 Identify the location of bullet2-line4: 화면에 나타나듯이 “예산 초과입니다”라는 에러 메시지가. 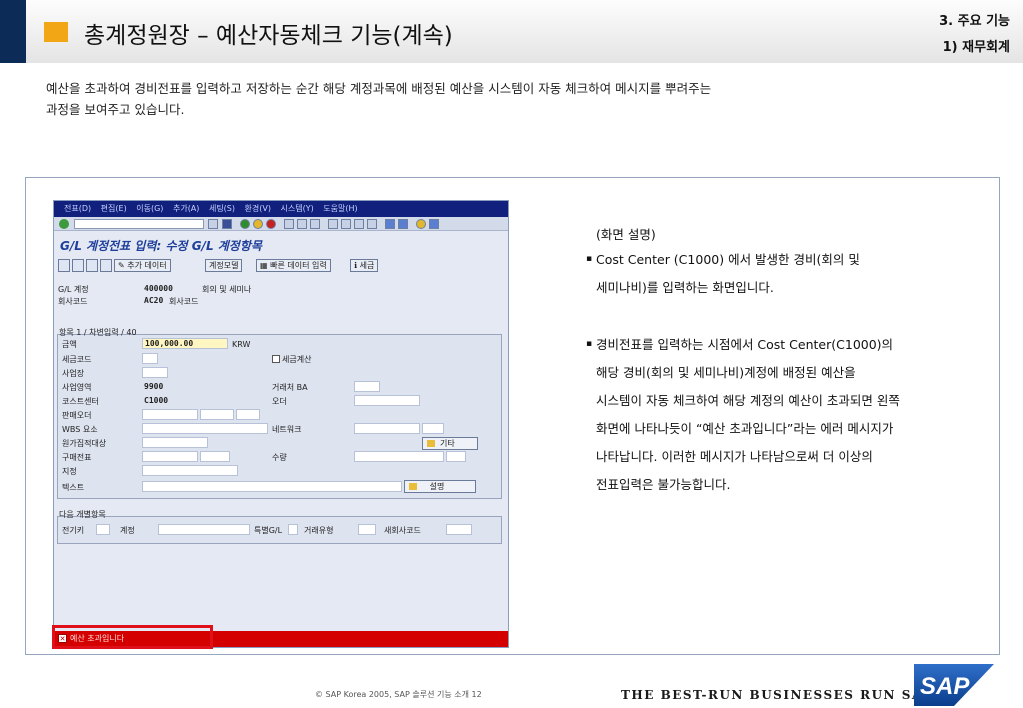
(745, 428).